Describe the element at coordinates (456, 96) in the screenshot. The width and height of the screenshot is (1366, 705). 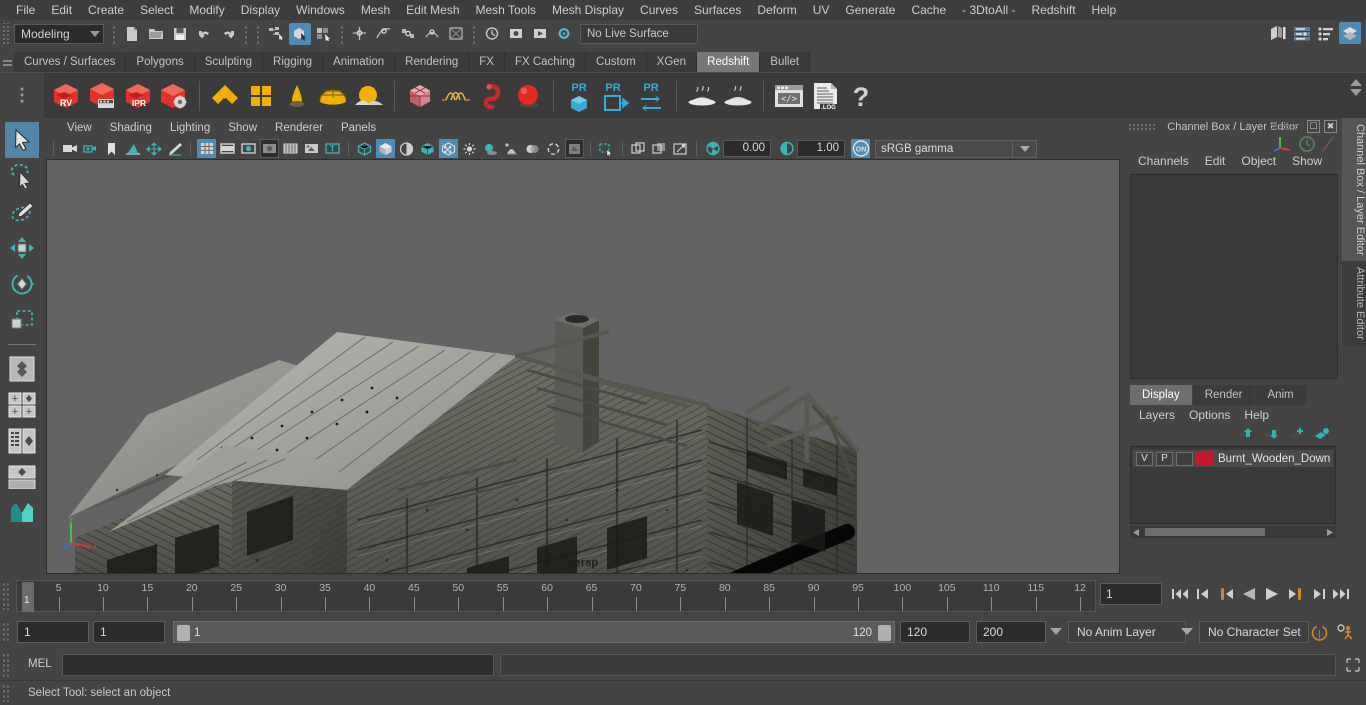
I see `rs-hair-strands-icon` at that location.